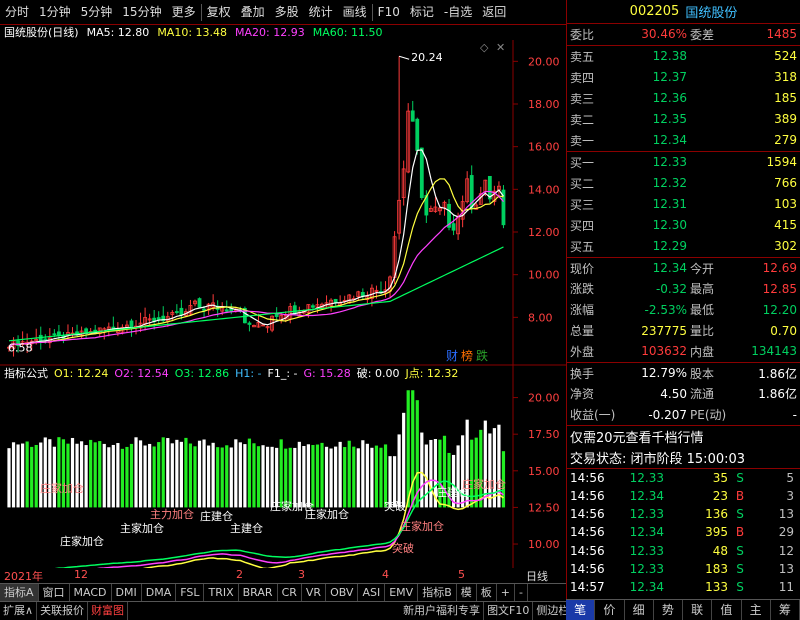 Image resolution: width=800 pixels, height=620 pixels. I want to click on toolbar-item: F10, so click(389, 12).